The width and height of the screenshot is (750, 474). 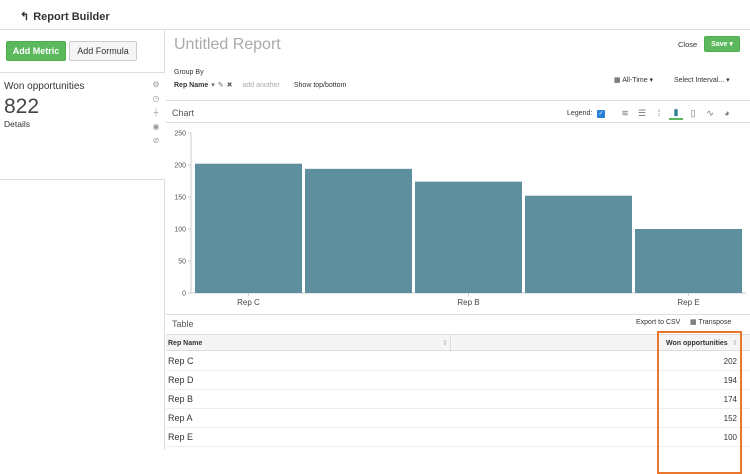 I want to click on settings-icon: ⚙, so click(x=156, y=85).